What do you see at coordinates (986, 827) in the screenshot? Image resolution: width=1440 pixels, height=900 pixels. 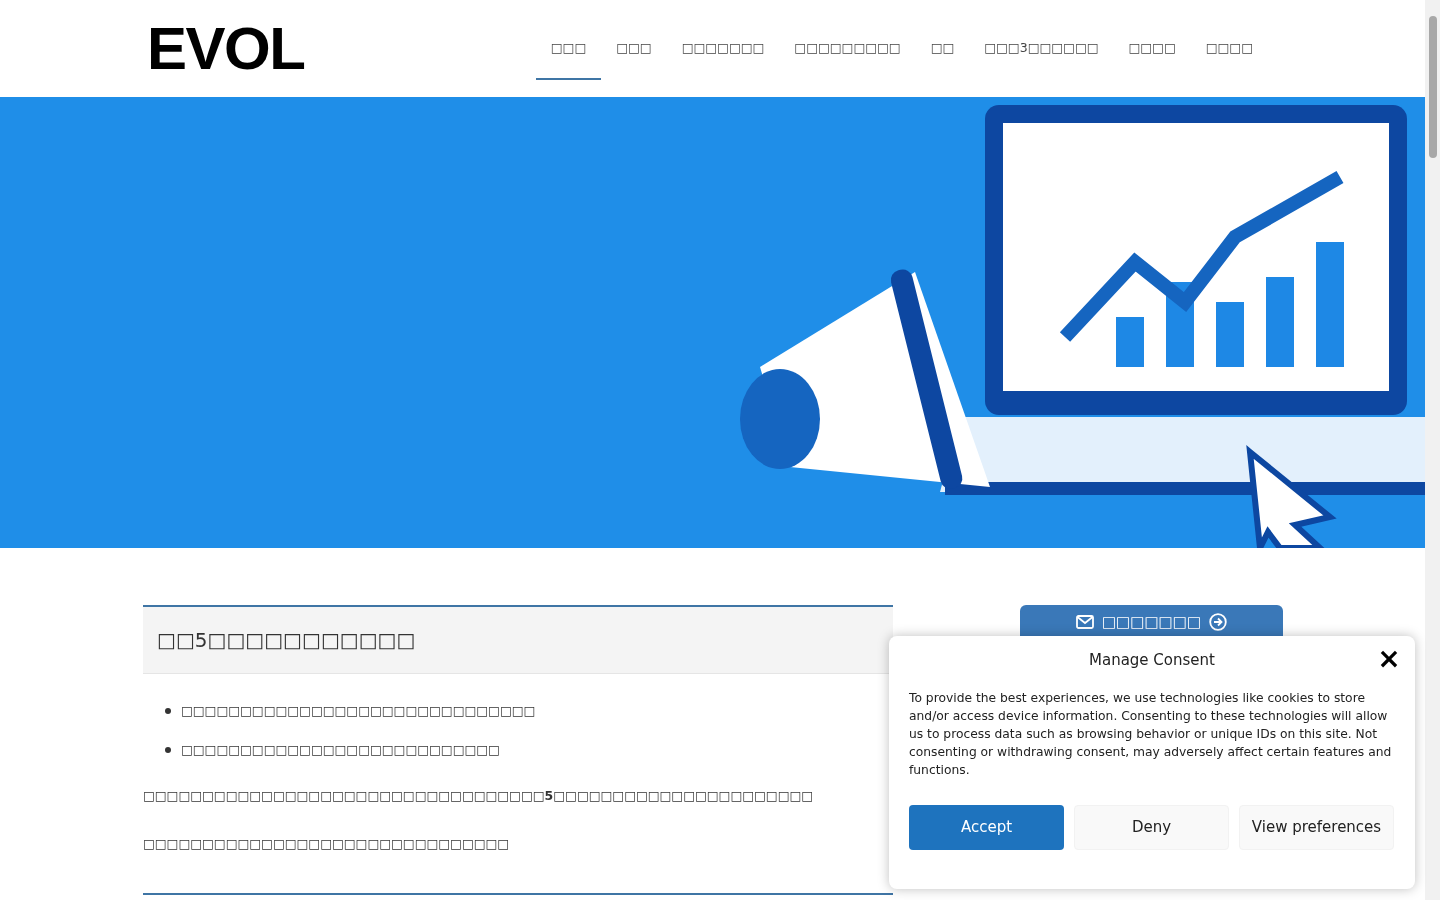 I see `accept-button: Accept` at bounding box center [986, 827].